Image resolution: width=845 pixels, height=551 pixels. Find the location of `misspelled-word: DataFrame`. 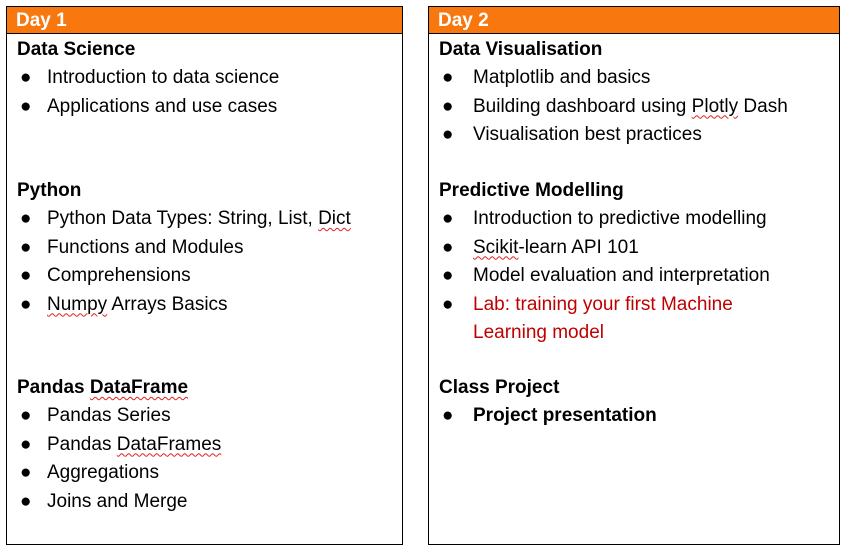

misspelled-word: DataFrame is located at coordinates (139, 387).